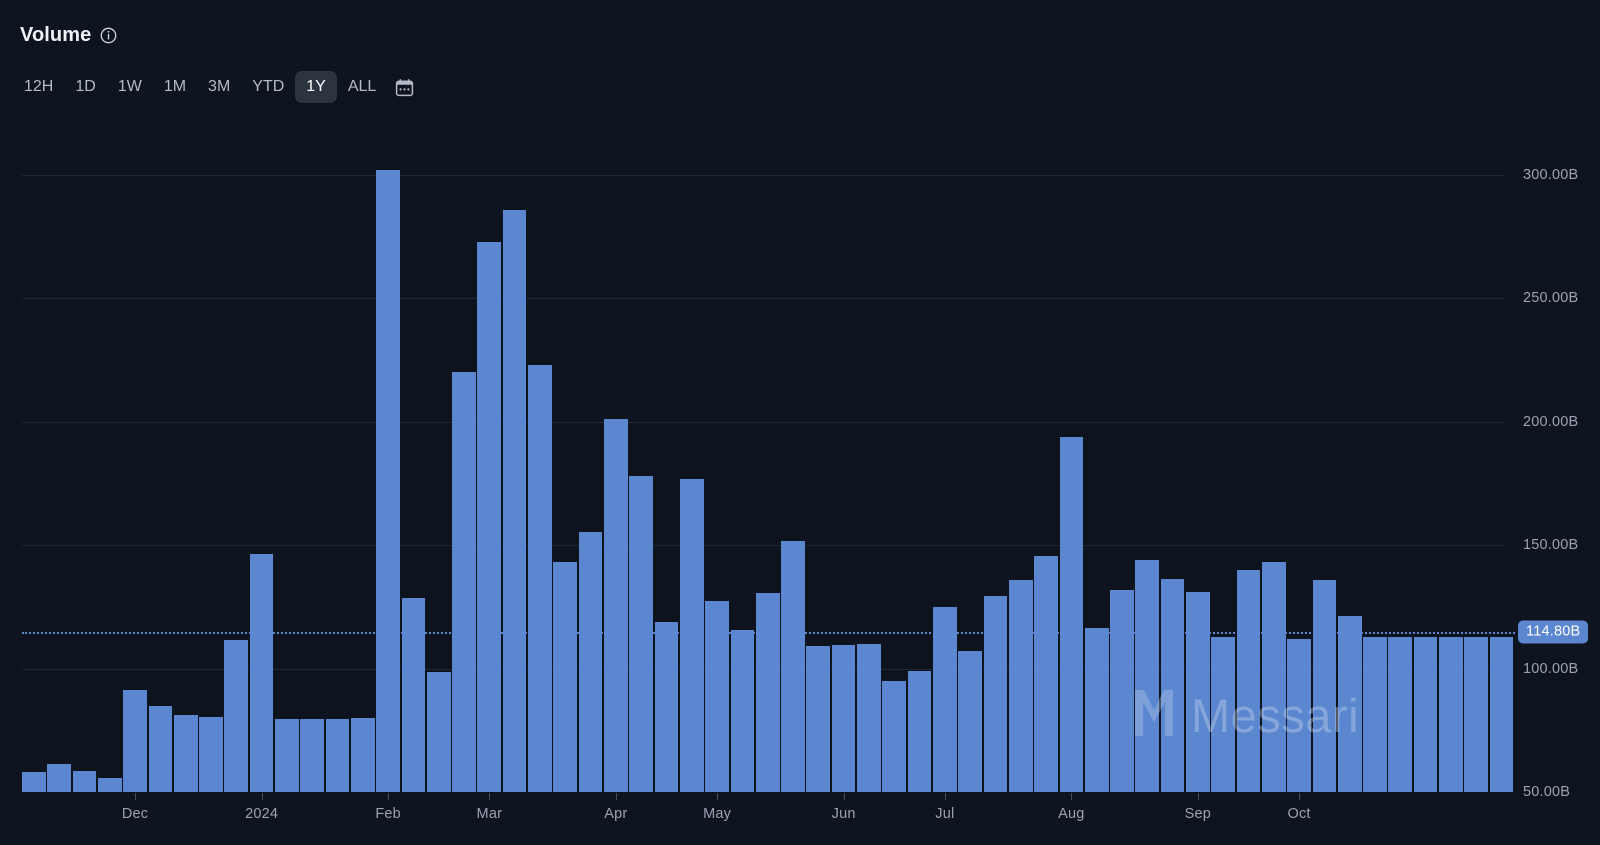 This screenshot has width=1600, height=845. I want to click on x-axis-tick-label: Apr, so click(616, 814).